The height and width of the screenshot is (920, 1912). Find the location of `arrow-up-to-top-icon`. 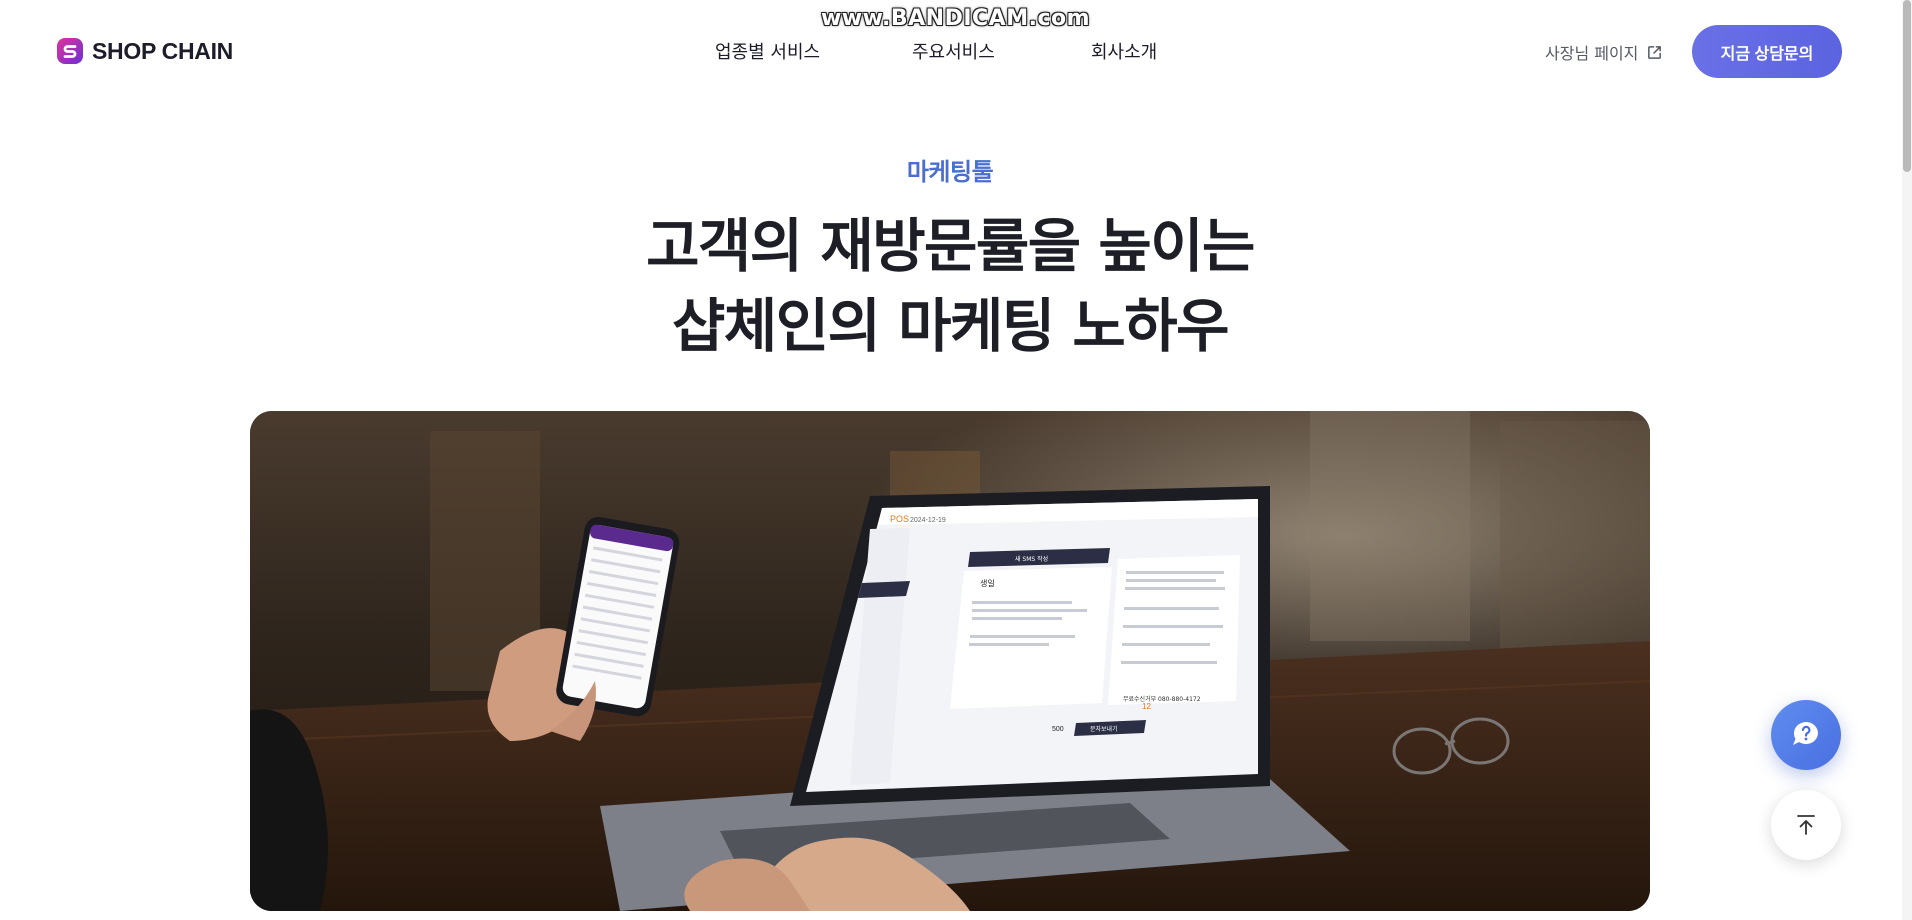

arrow-up-to-top-icon is located at coordinates (1806, 825).